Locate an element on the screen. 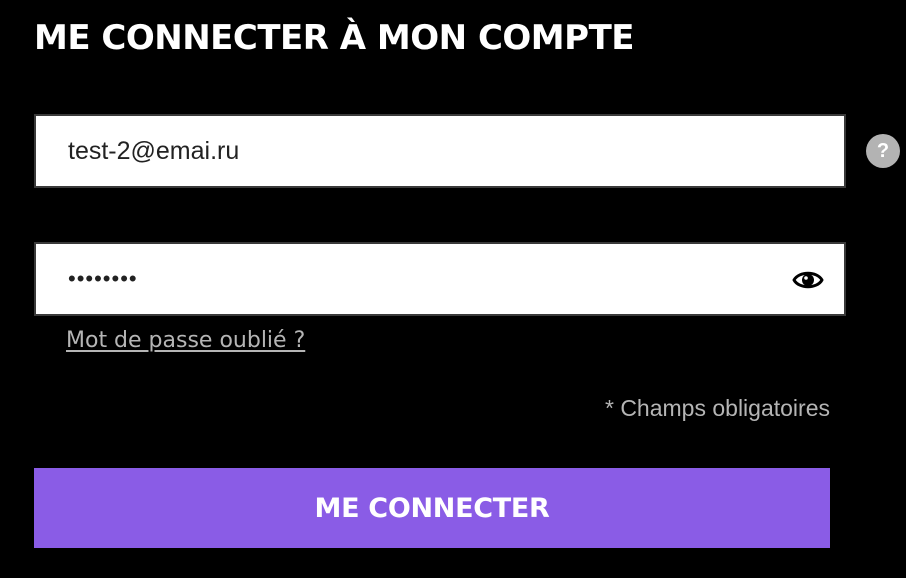  email-field is located at coordinates (440, 151).